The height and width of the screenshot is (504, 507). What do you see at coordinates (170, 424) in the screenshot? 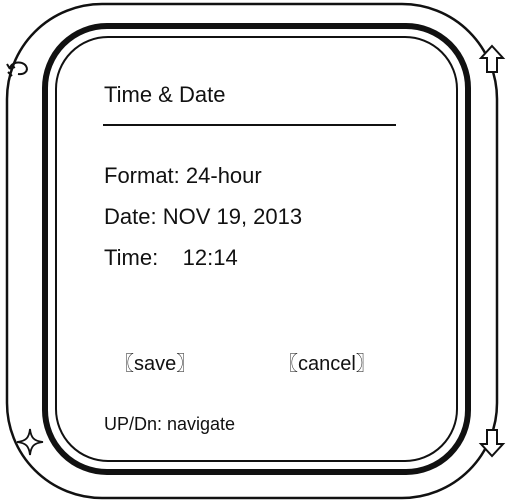
I see `navigation-hint: UP/Dn: navigate` at bounding box center [170, 424].